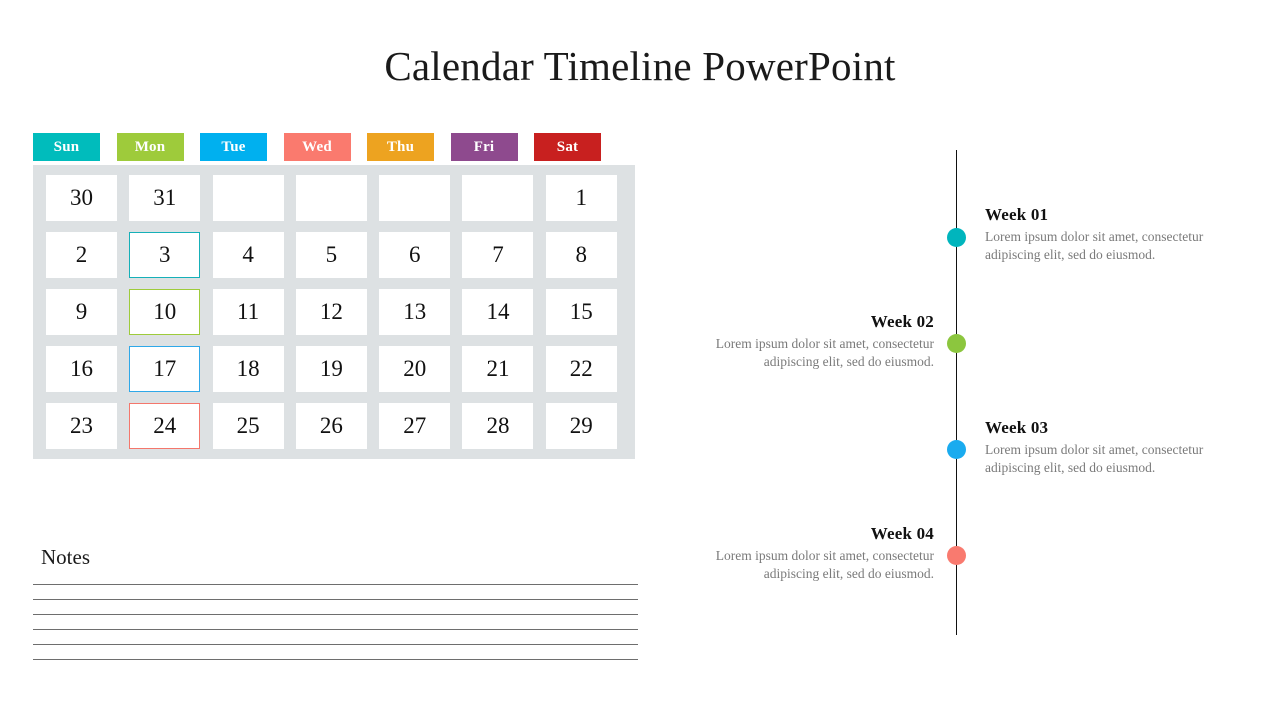  I want to click on calendar-week-row: 9 10 11 12 13 14 15, so click(334, 312).